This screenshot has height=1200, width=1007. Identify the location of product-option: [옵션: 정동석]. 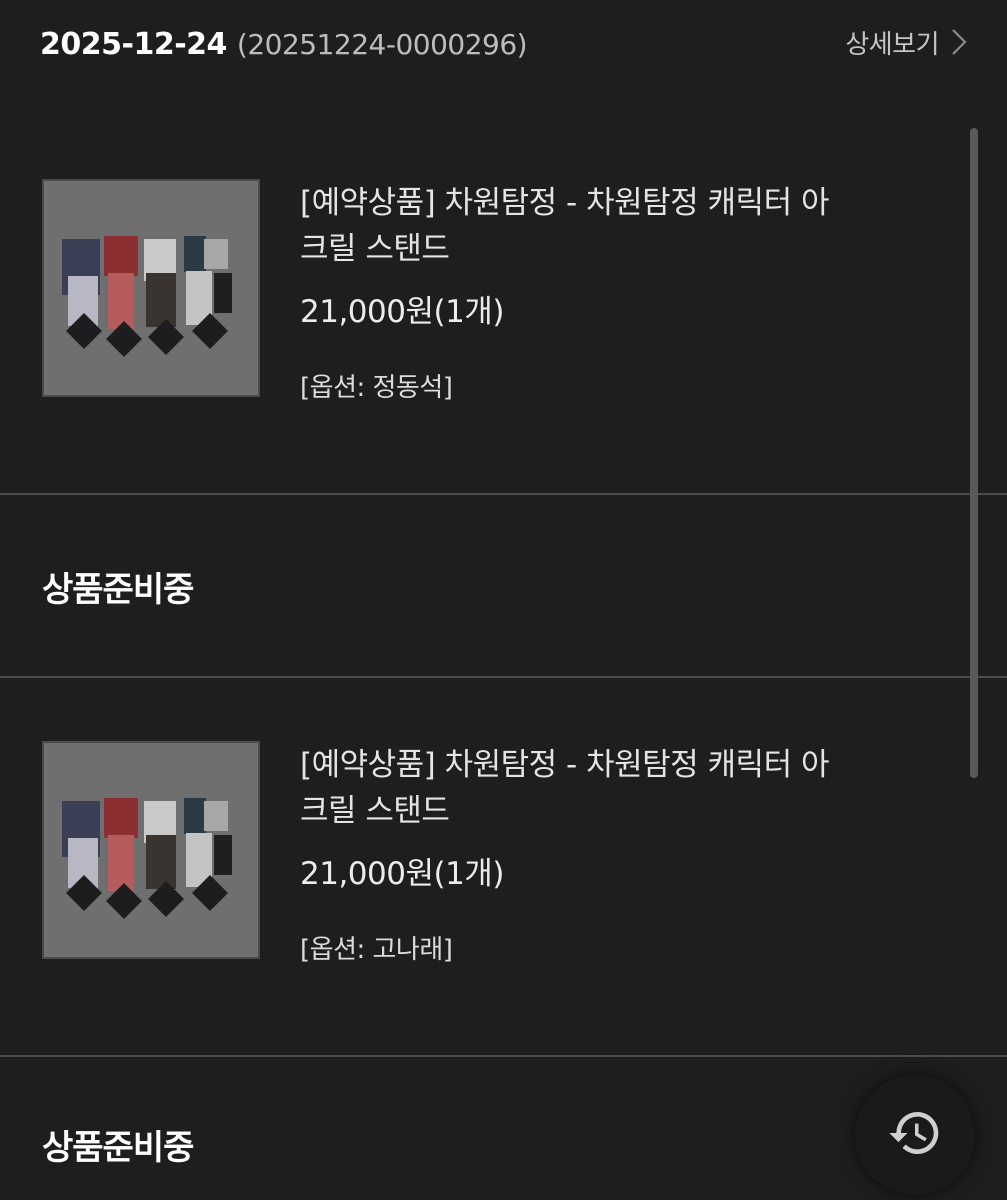
(376, 388).